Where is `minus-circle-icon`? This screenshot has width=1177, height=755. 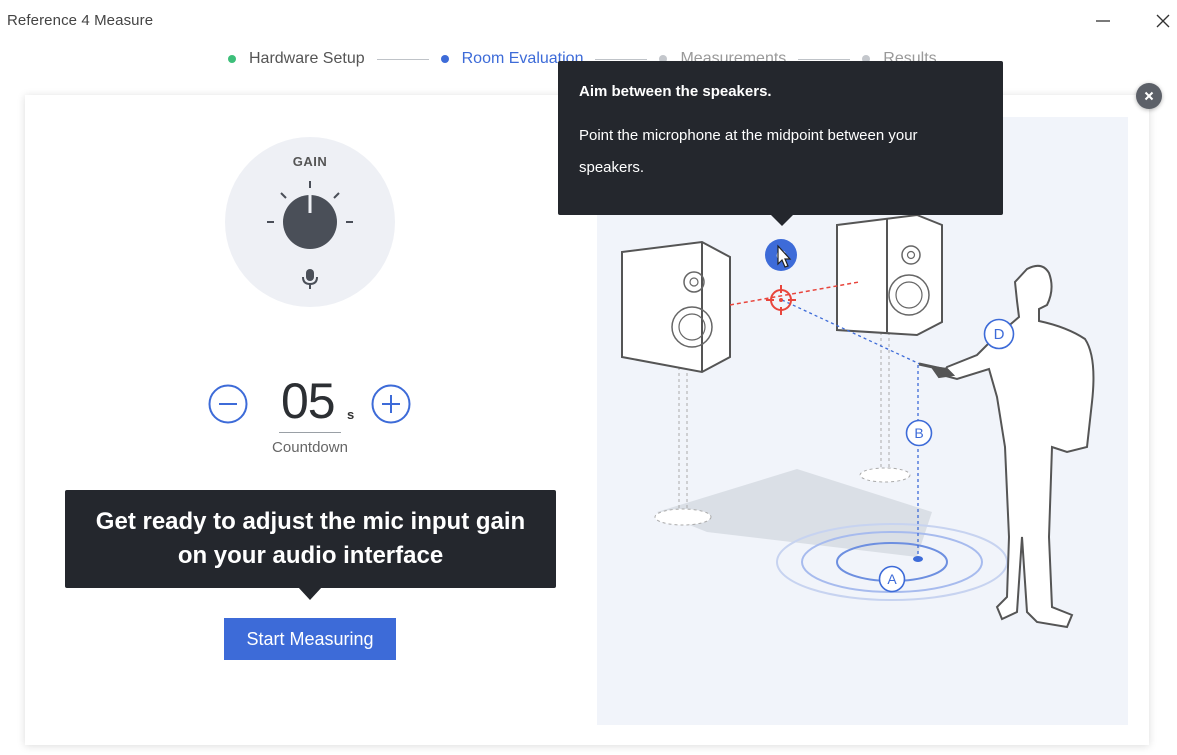
minus-circle-icon is located at coordinates (228, 404).